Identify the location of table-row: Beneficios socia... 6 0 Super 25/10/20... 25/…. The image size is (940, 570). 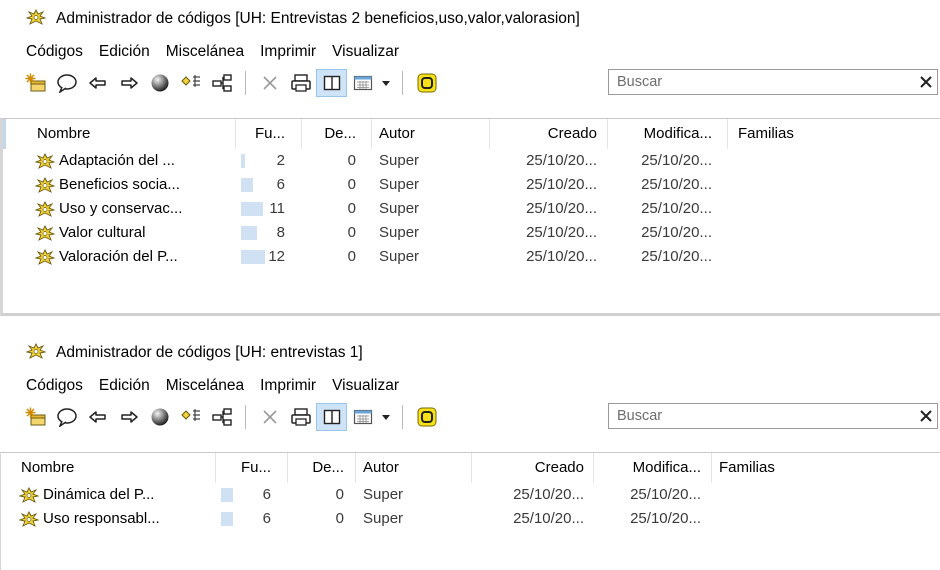
(471, 185).